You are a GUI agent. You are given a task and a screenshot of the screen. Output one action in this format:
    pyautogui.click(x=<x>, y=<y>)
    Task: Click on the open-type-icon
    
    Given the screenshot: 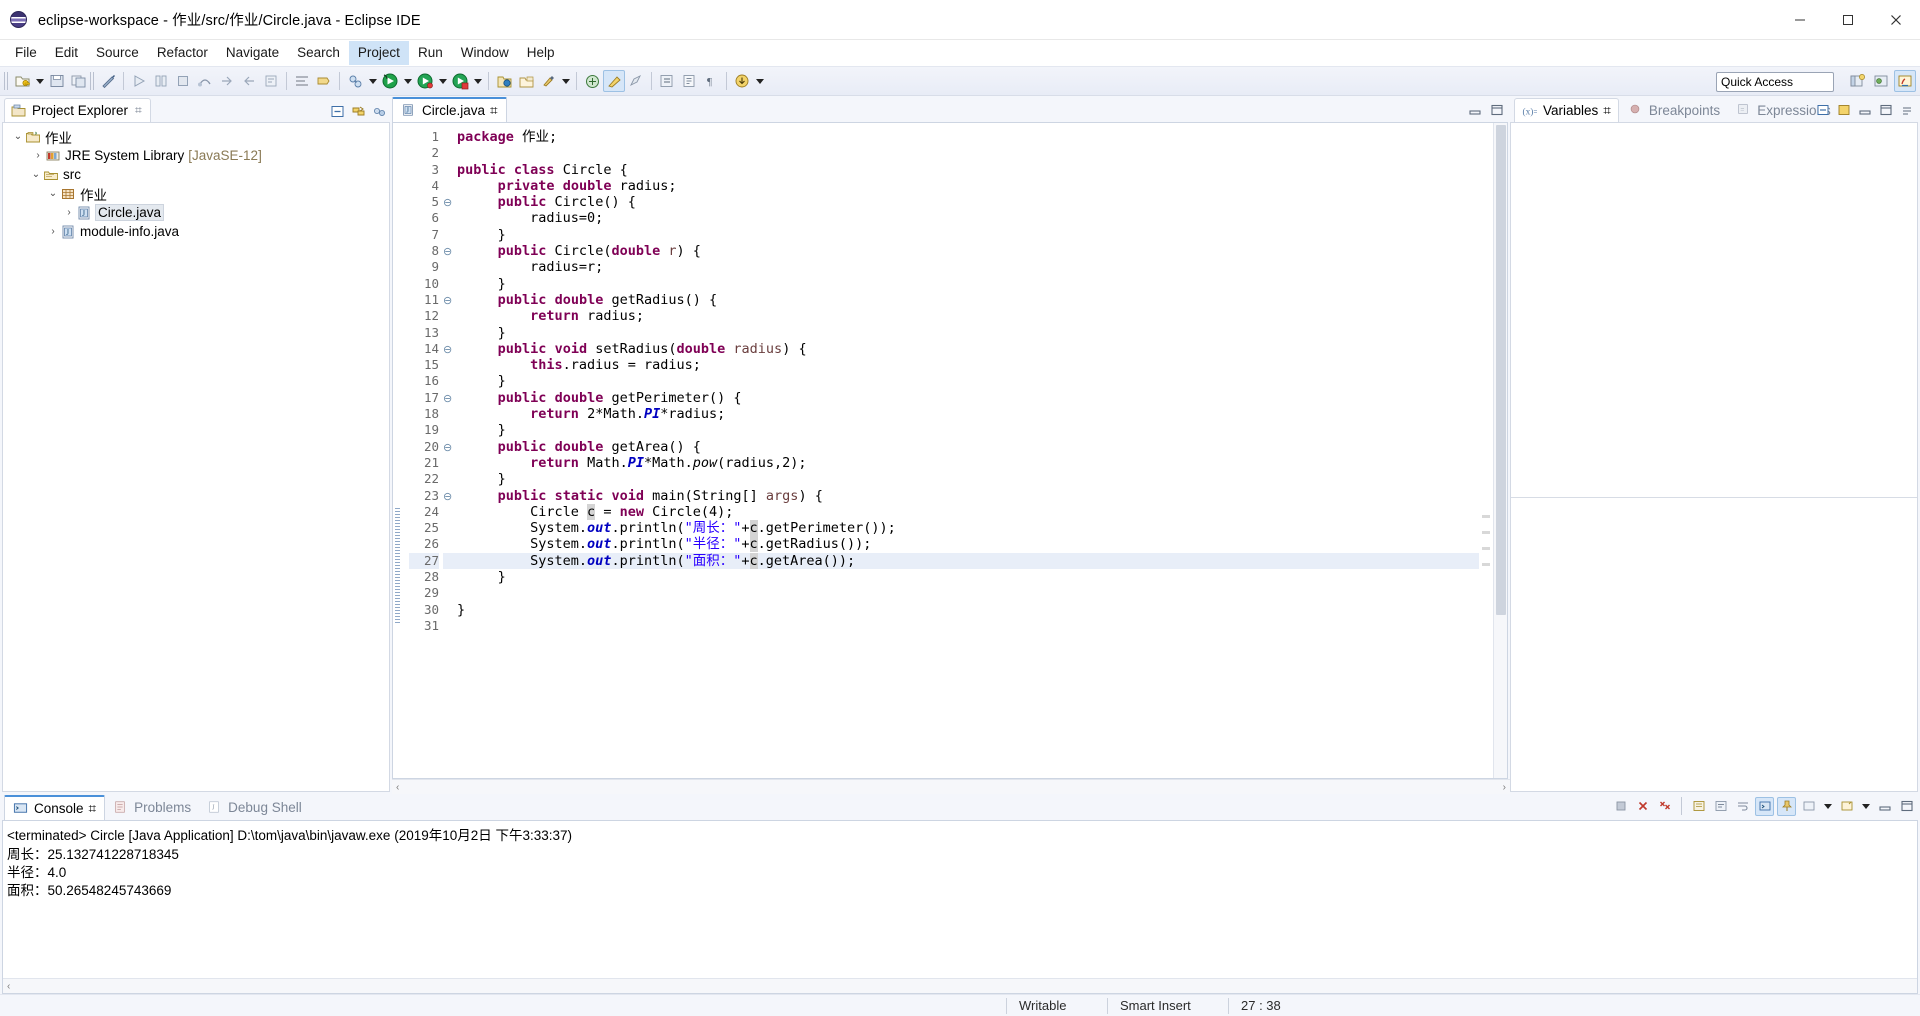 What is the action you would take?
    pyautogui.click(x=592, y=81)
    